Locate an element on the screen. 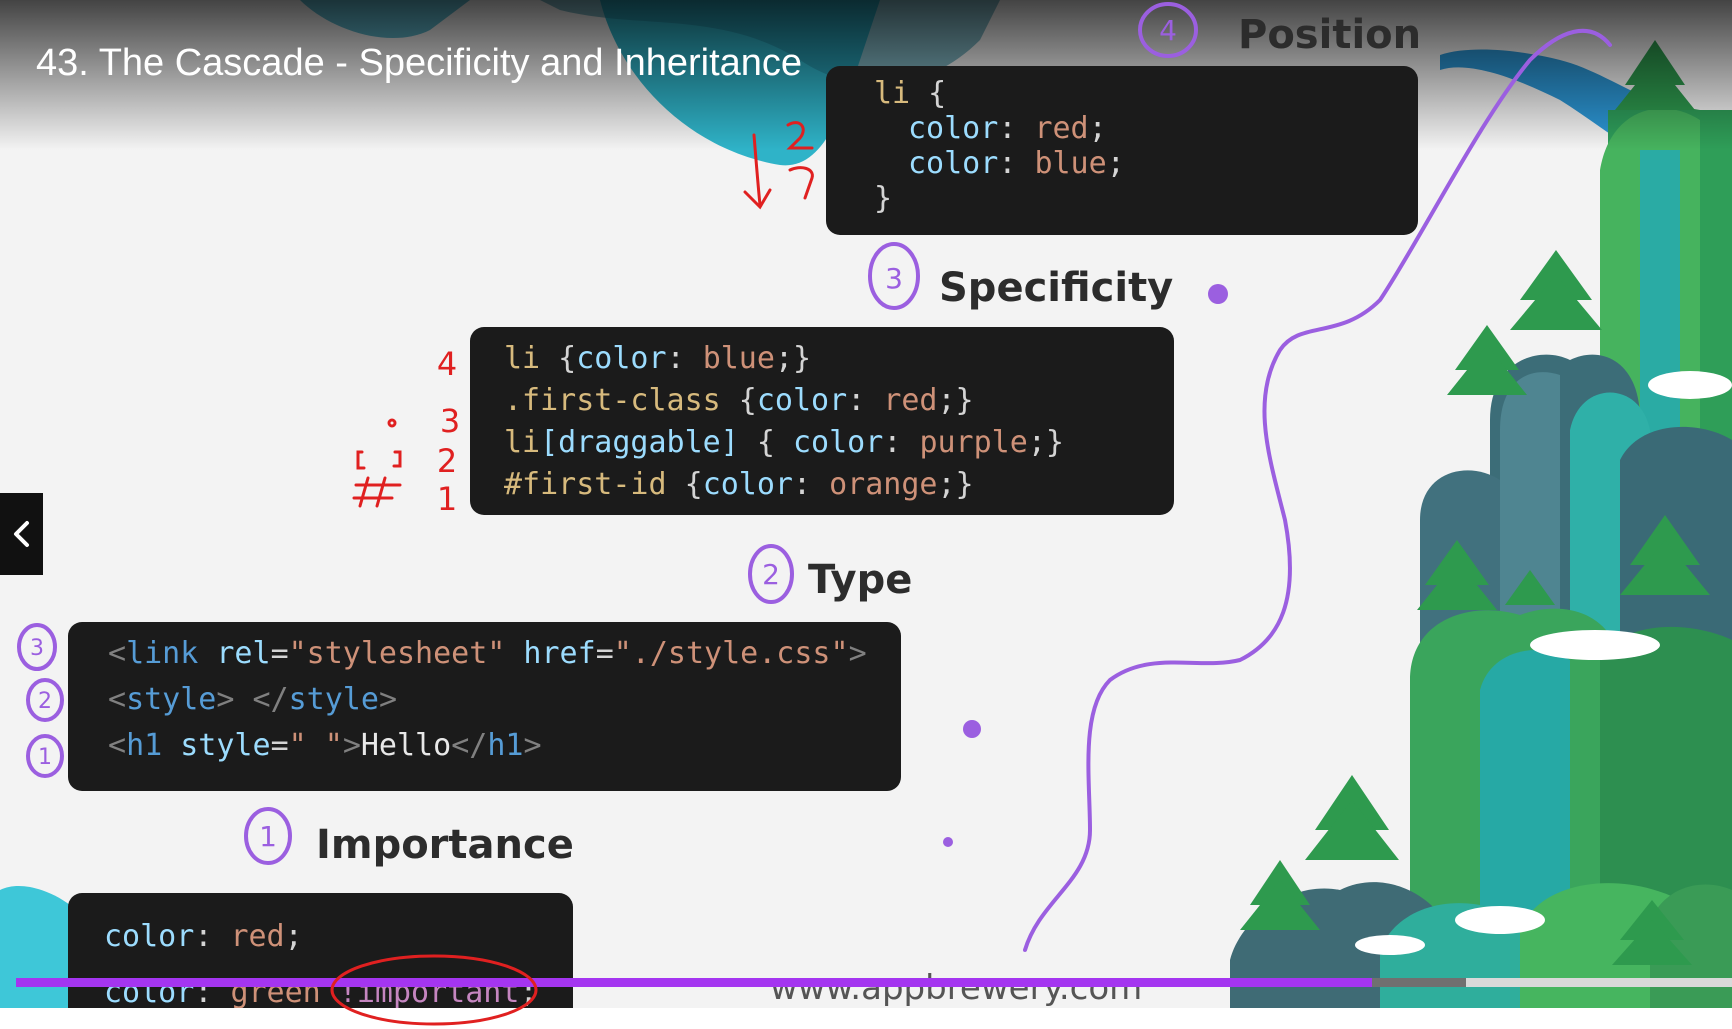 This screenshot has width=1732, height=1029. code-tag: link is located at coordinates (162, 653).